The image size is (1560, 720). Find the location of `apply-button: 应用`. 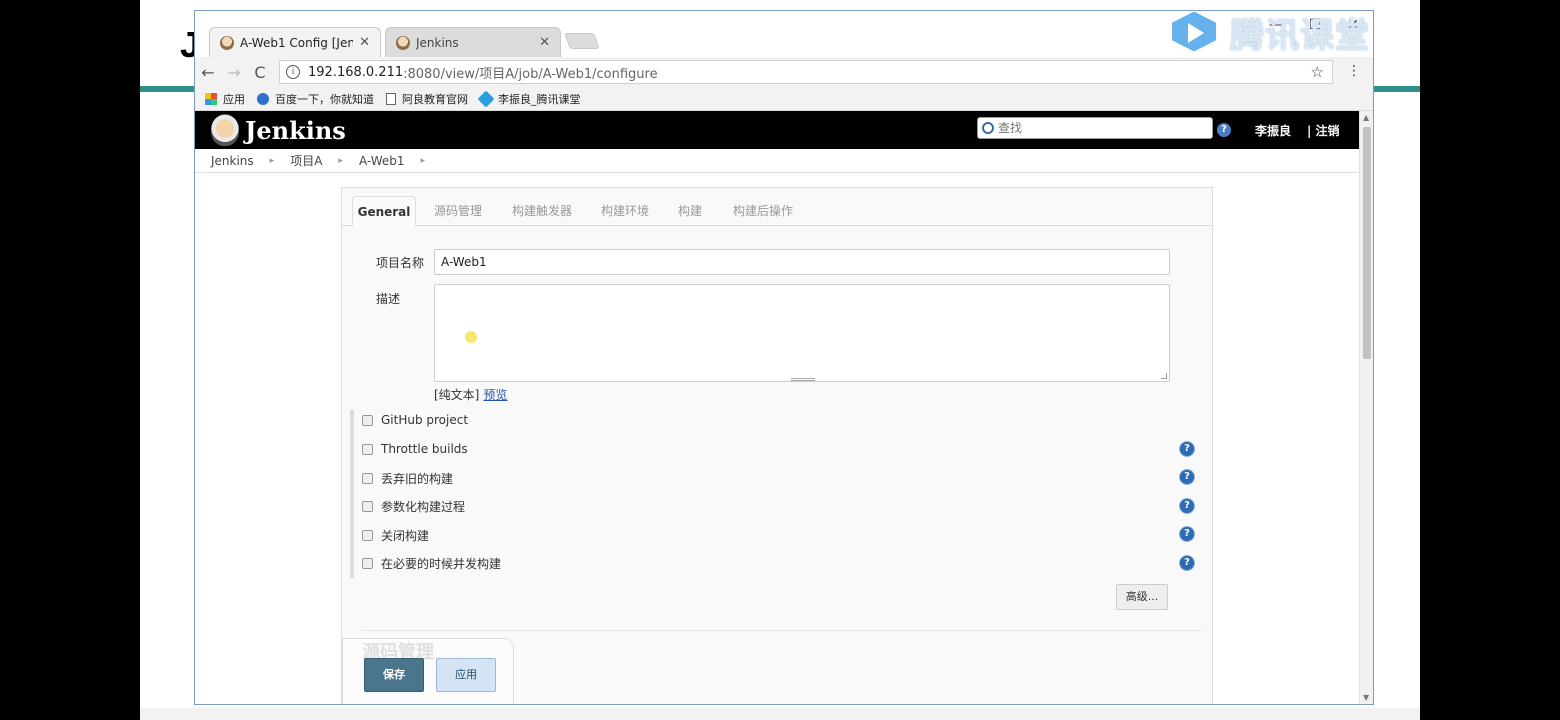

apply-button: 应用 is located at coordinates (466, 675).